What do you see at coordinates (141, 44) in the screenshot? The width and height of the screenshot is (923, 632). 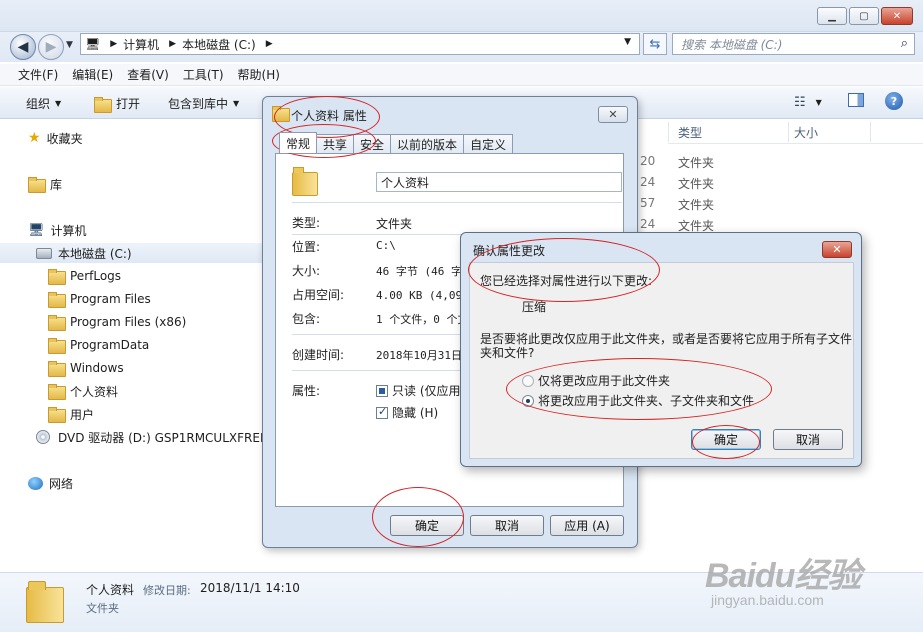 I see `breadcrumb-computer: 计算机` at bounding box center [141, 44].